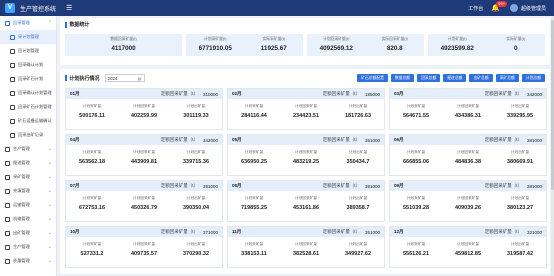 The image size is (554, 276). I want to click on sidebar-subitem: 回计划管理, so click(28, 51).